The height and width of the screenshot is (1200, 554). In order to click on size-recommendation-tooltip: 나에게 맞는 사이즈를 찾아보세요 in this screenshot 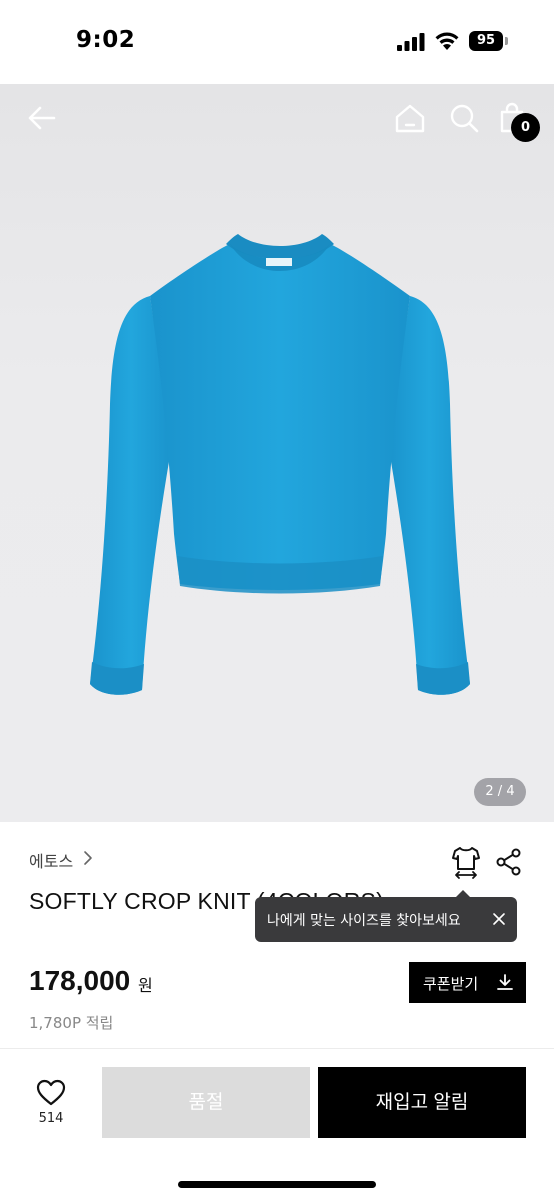, I will do `click(386, 916)`.